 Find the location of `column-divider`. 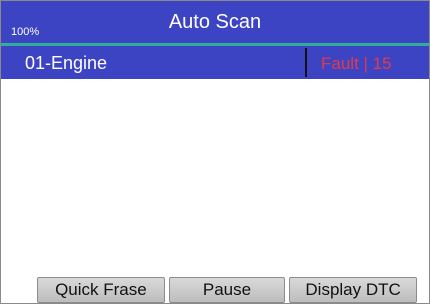

column-divider is located at coordinates (306, 62).